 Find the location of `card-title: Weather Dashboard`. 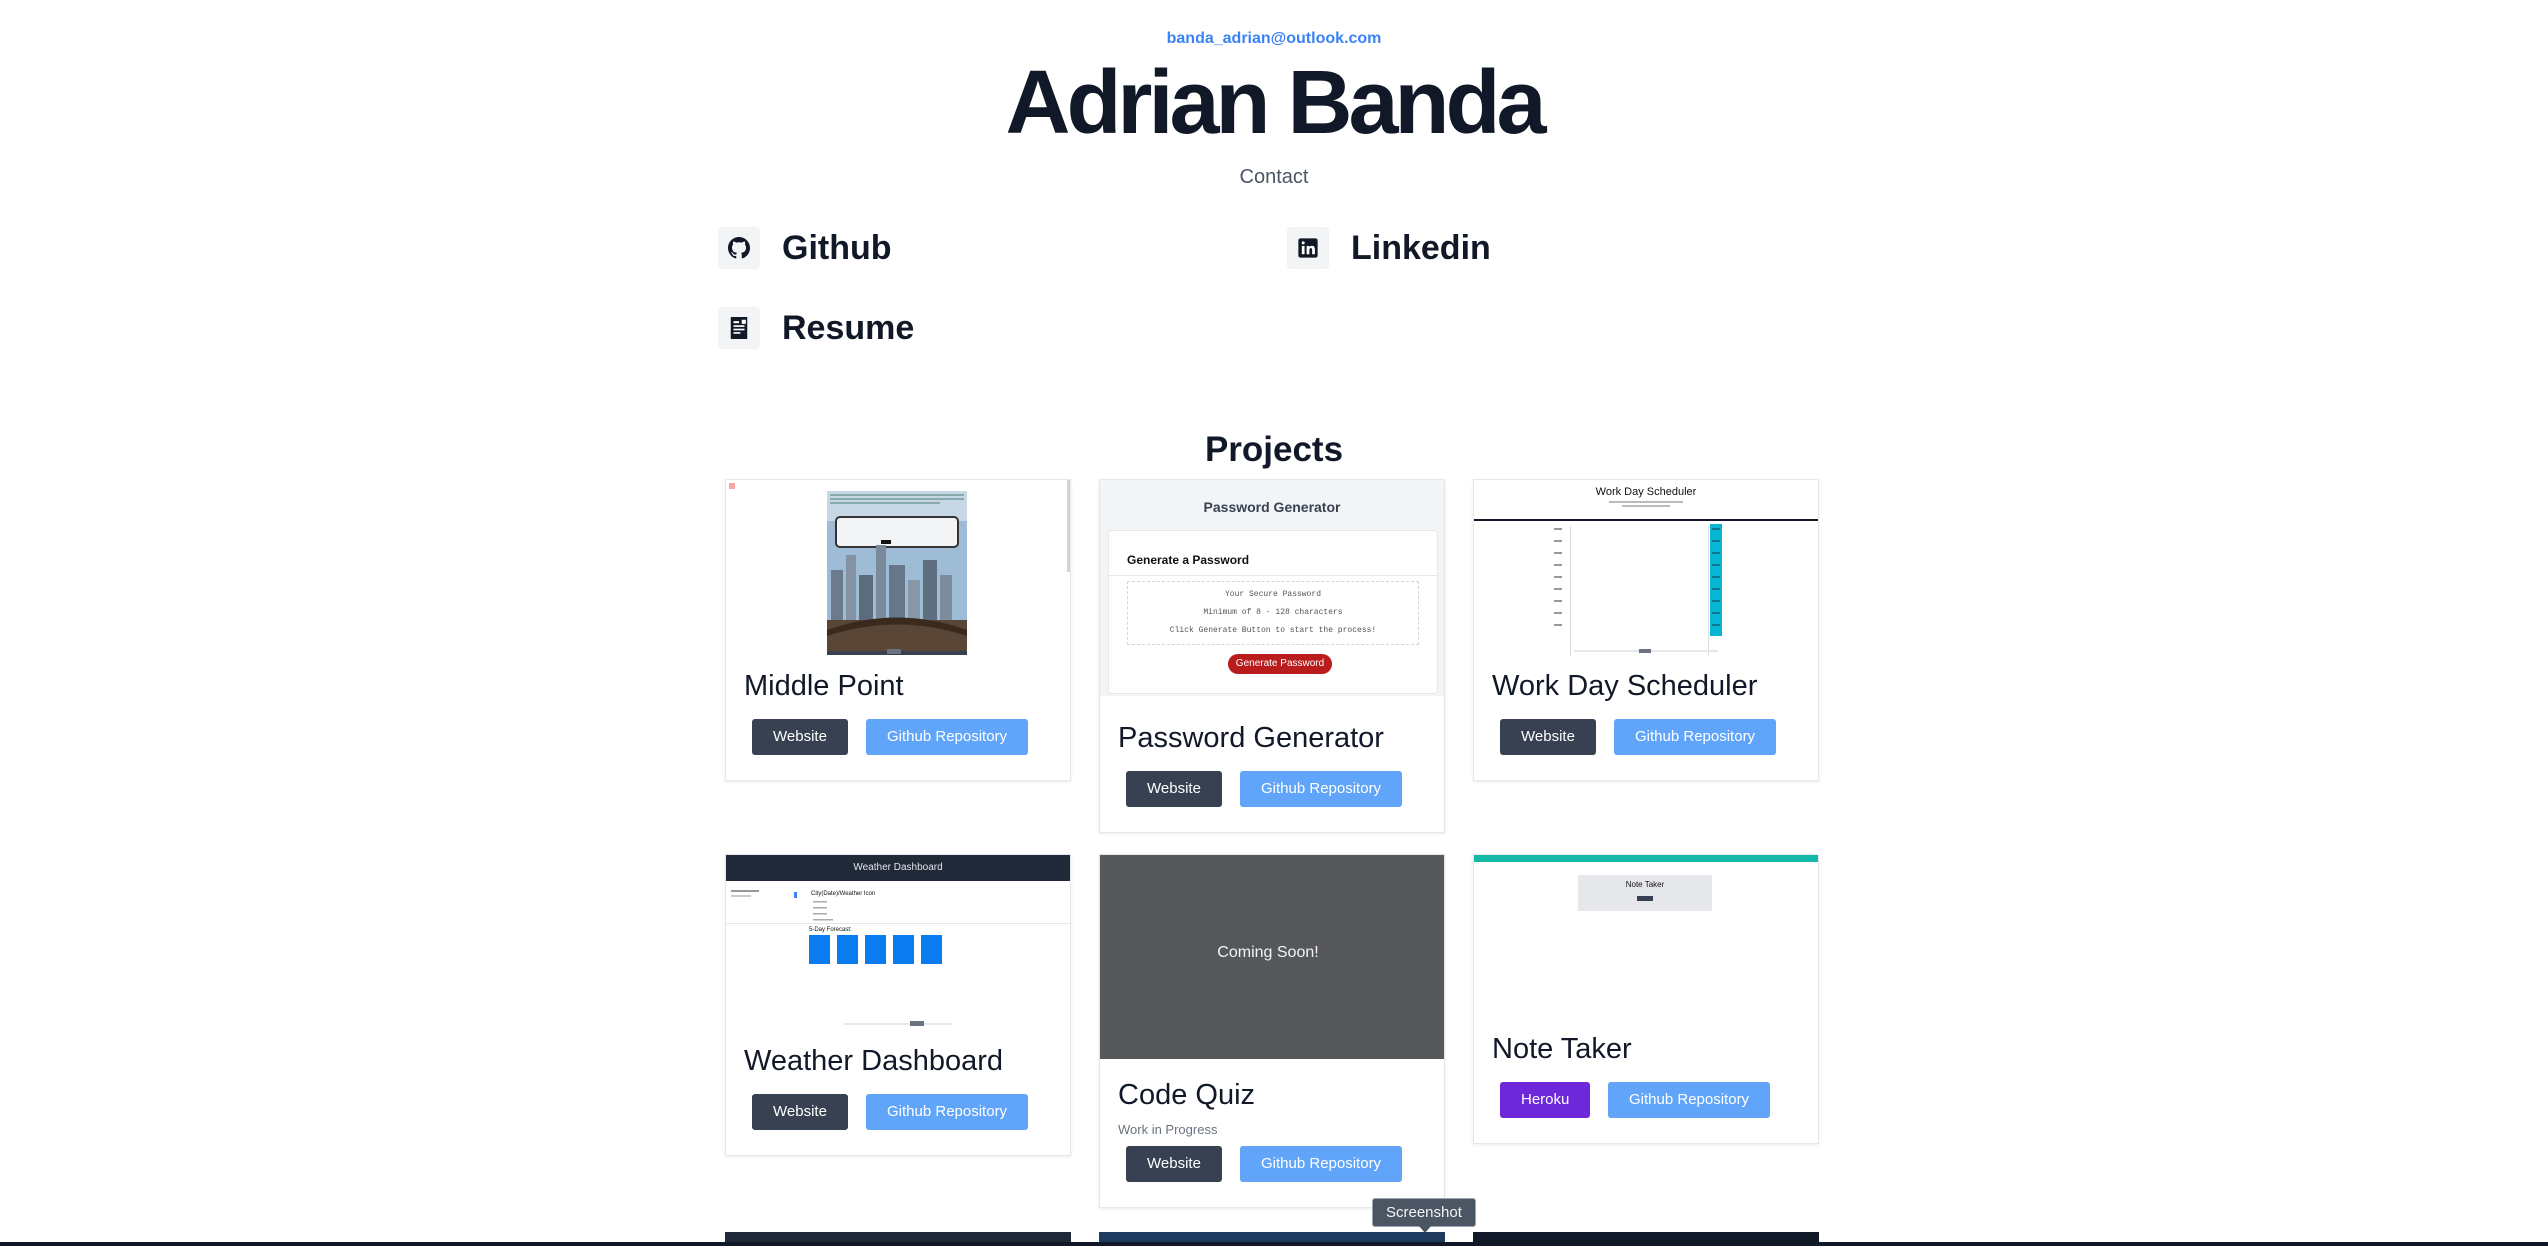

card-title: Weather Dashboard is located at coordinates (874, 1061).